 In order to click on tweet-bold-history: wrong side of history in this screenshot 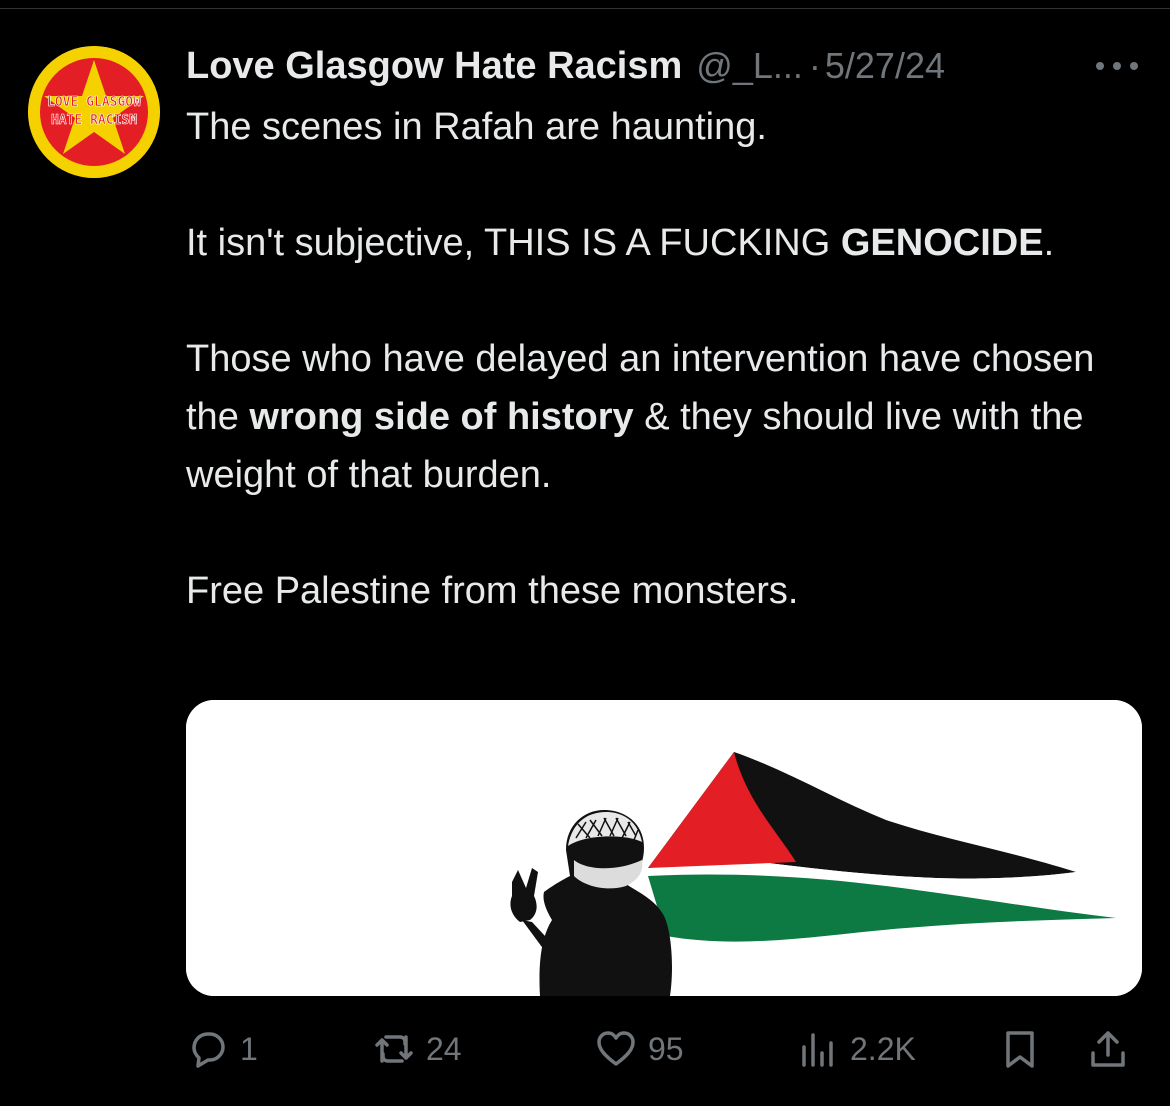, I will do `click(441, 417)`.